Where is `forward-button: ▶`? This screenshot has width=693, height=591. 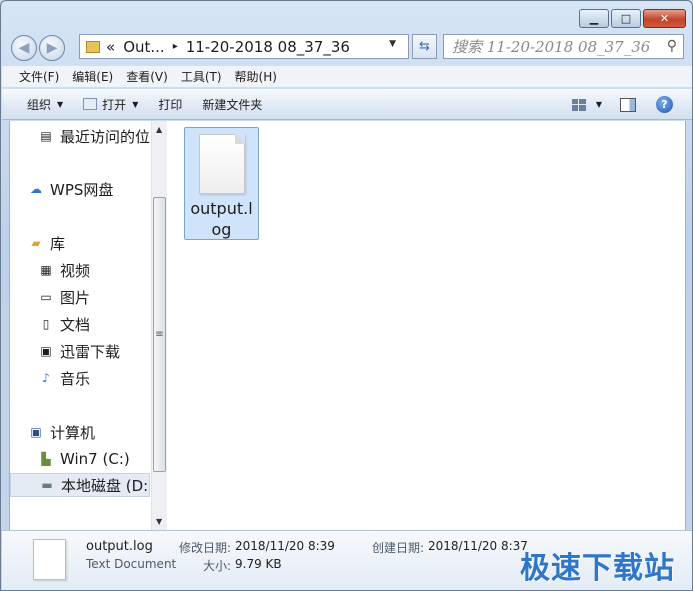
forward-button: ▶ is located at coordinates (52, 48).